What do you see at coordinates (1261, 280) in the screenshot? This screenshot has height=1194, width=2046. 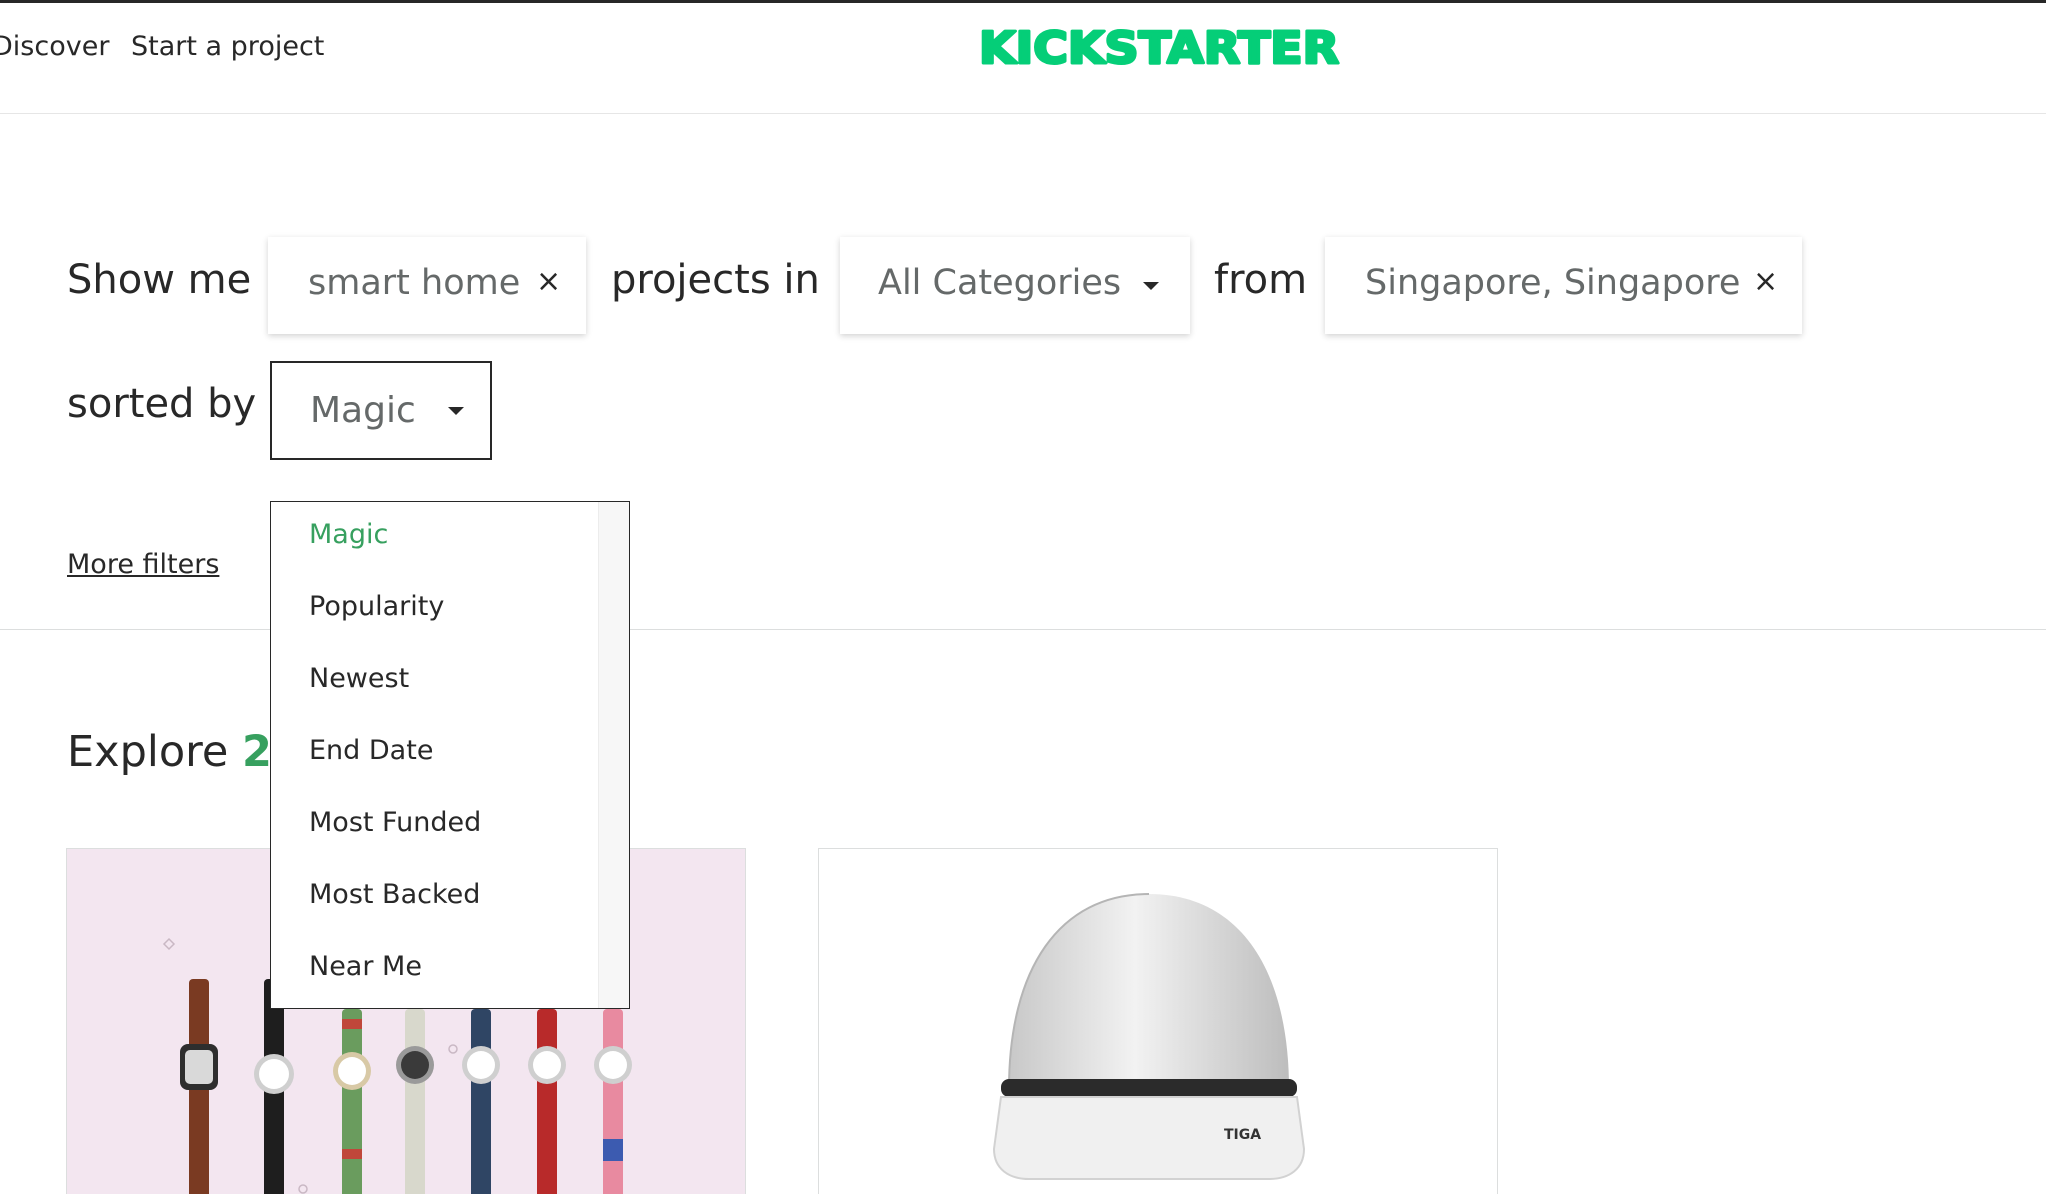 I see `from-label: from` at bounding box center [1261, 280].